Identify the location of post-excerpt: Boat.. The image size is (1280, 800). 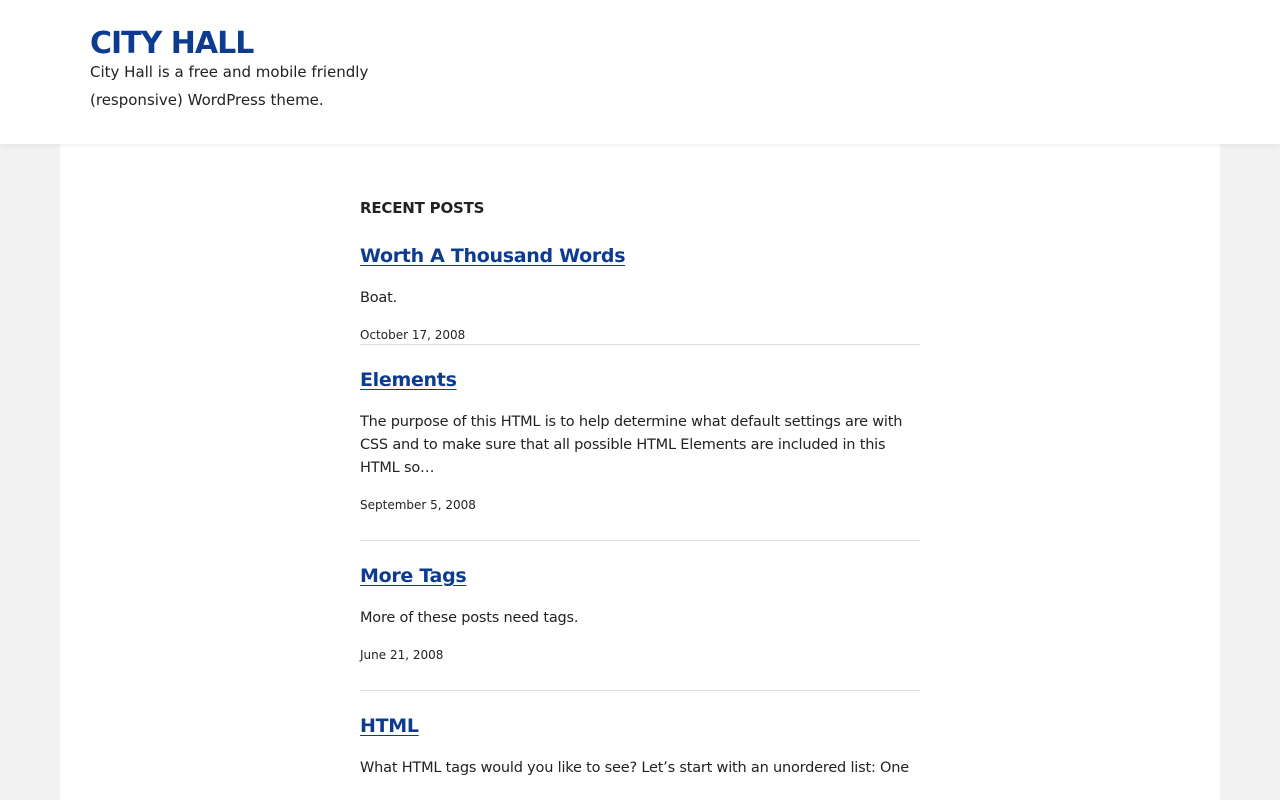
(378, 298).